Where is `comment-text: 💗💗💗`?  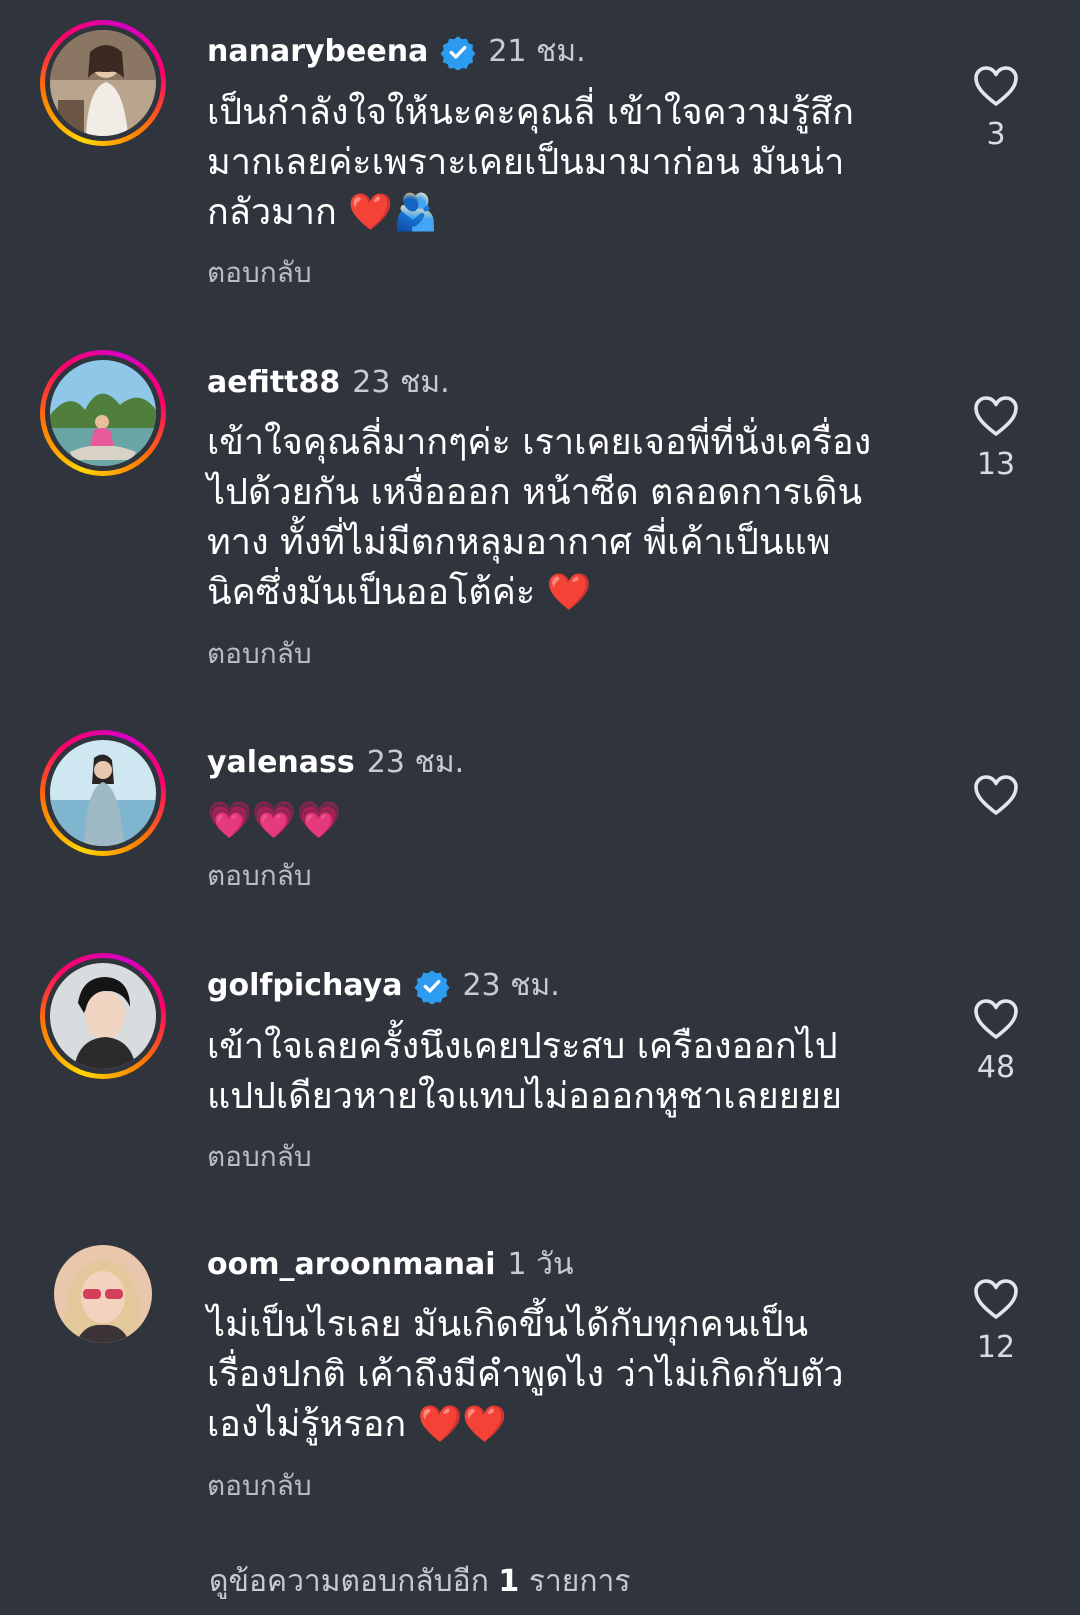
comment-text: 💗💗💗 is located at coordinates (274, 820).